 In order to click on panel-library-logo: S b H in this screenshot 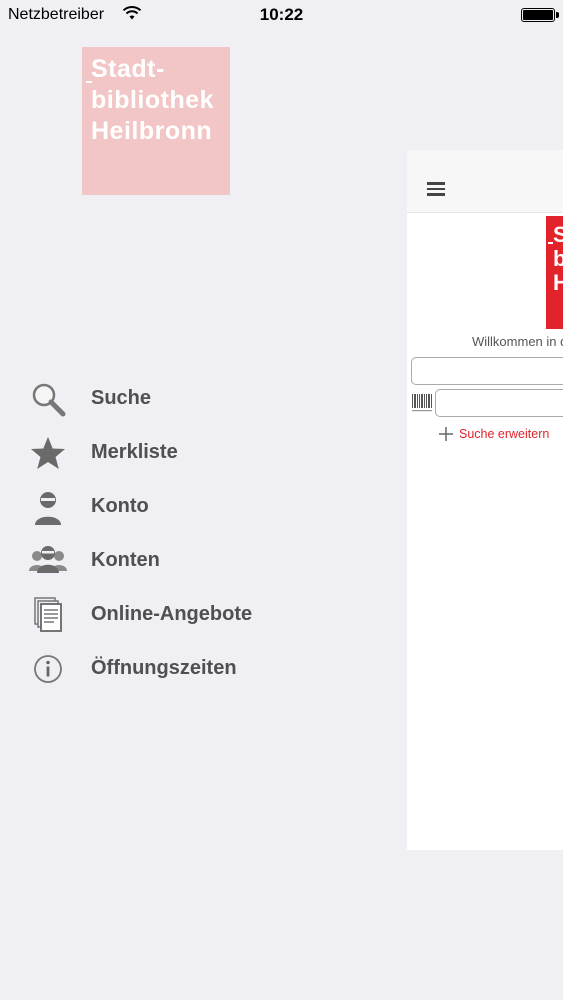, I will do `click(554, 272)`.